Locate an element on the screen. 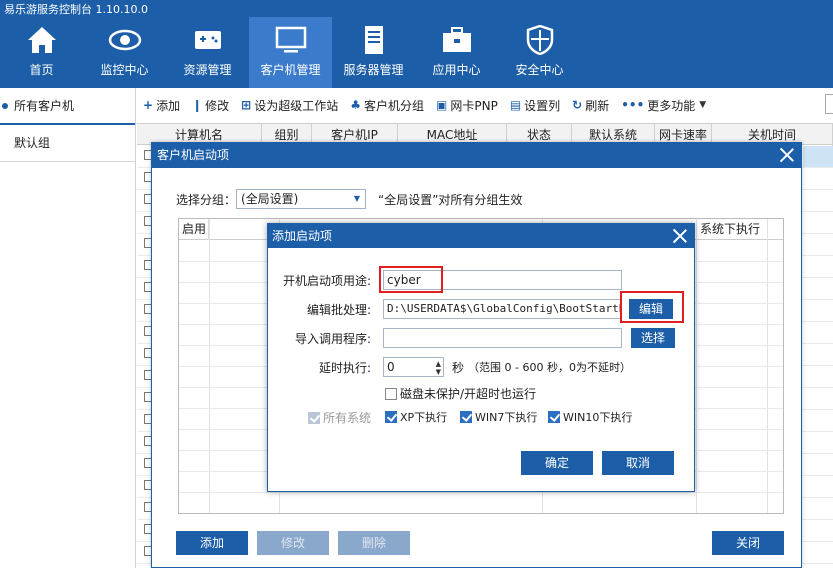  nav-label: 首页 is located at coordinates (41, 70).